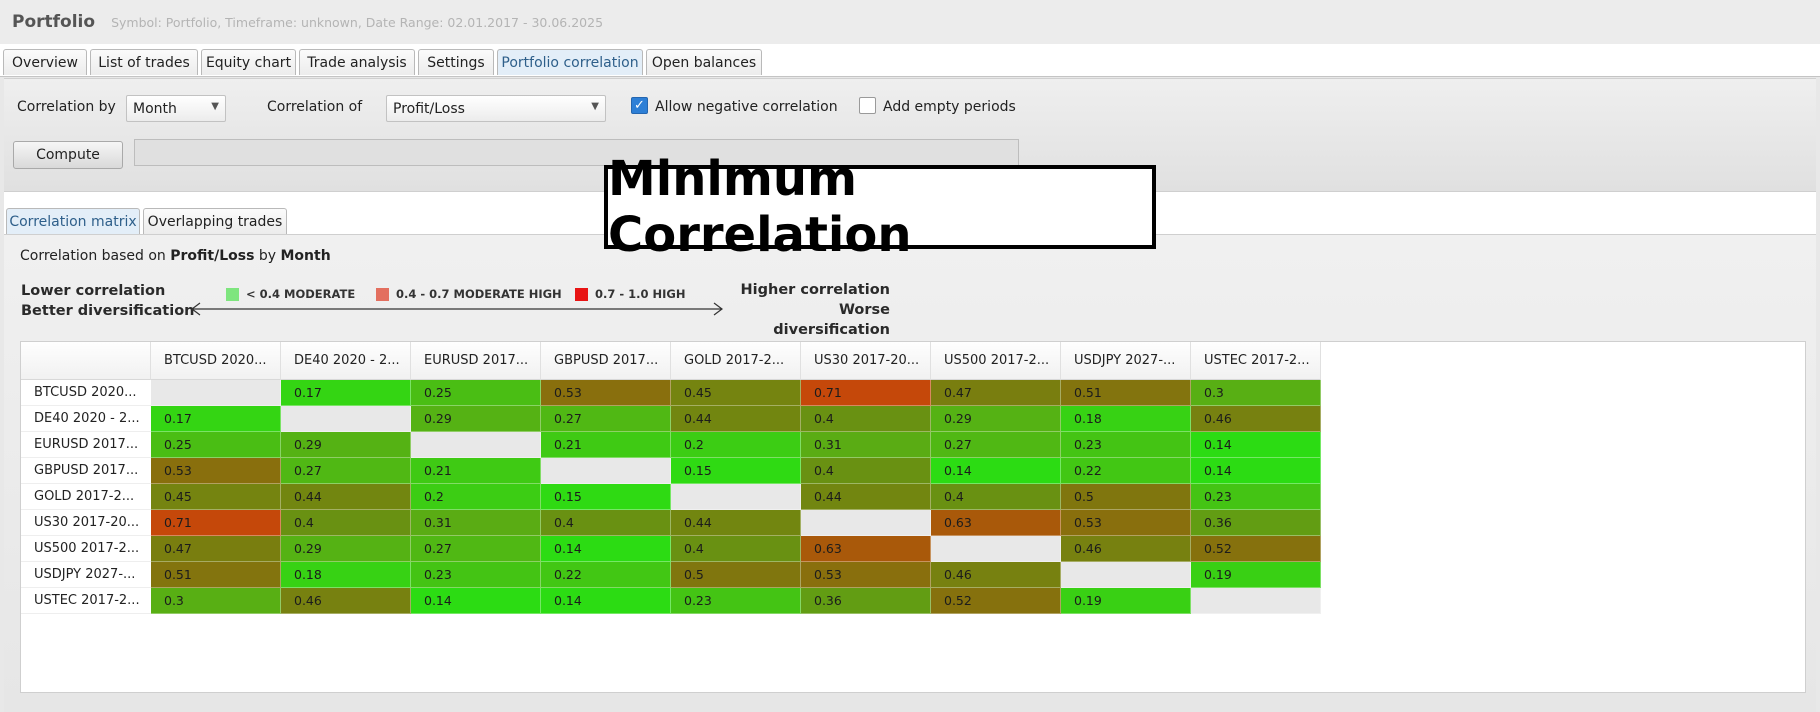 The width and height of the screenshot is (1820, 712). What do you see at coordinates (216, 549) in the screenshot?
I see `matrix-cell: 0.47` at bounding box center [216, 549].